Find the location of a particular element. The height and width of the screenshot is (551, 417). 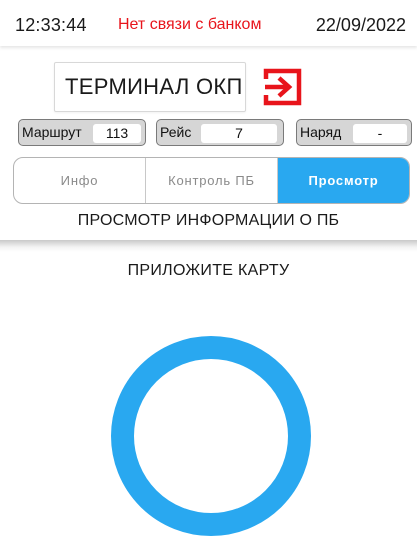

order-label: Наряд is located at coordinates (321, 132).